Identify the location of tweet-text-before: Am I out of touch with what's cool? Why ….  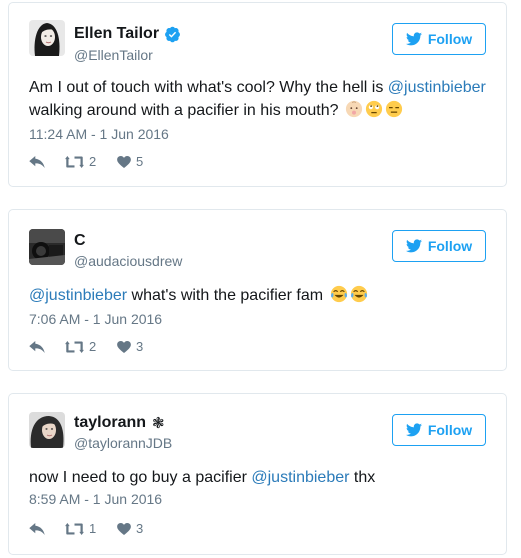
(208, 87).